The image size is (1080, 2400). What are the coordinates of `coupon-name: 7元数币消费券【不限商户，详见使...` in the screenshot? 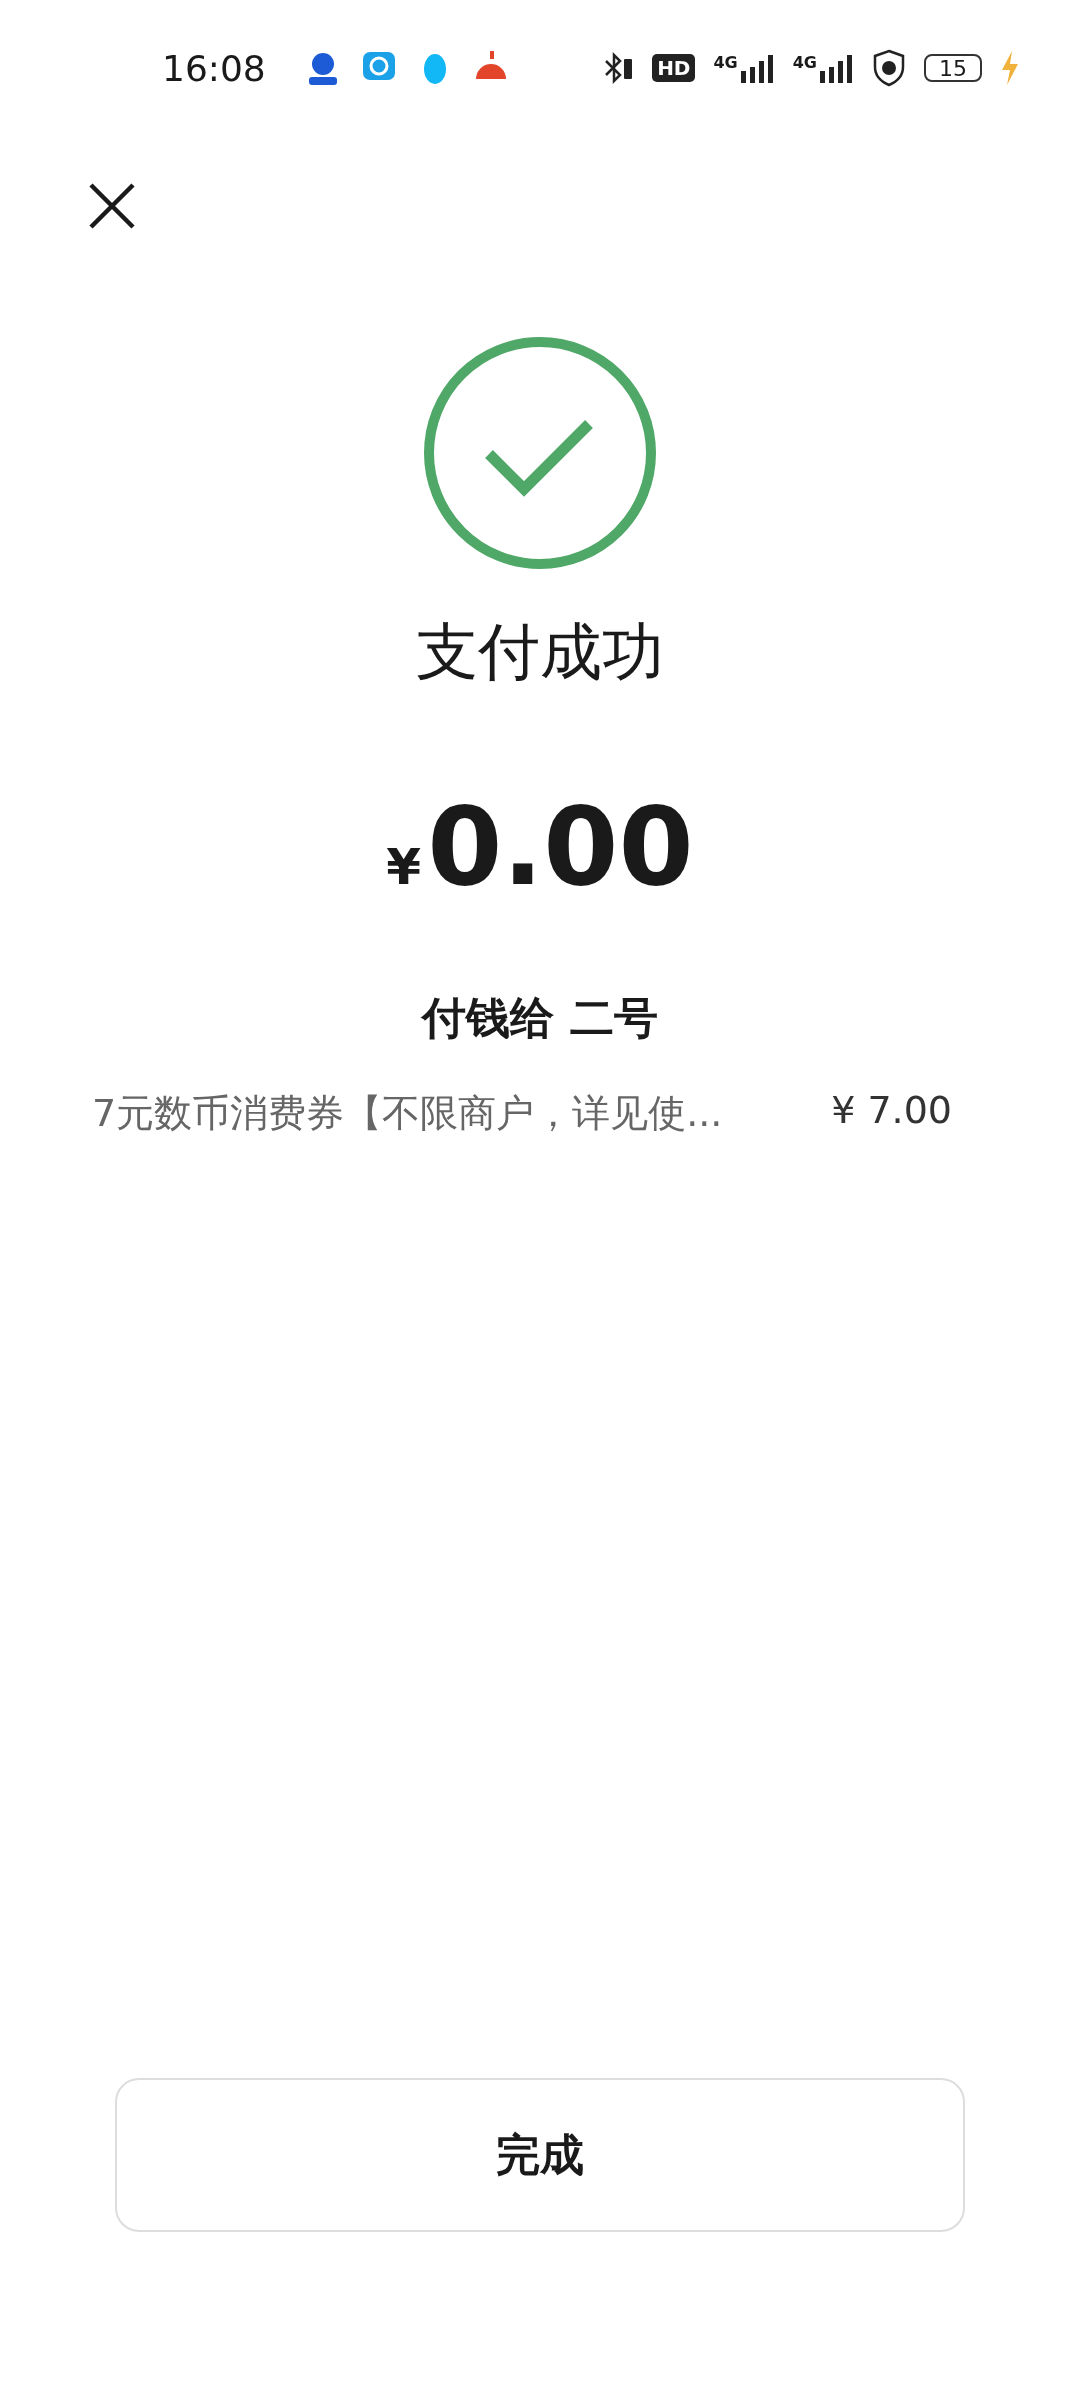 It's located at (407, 1113).